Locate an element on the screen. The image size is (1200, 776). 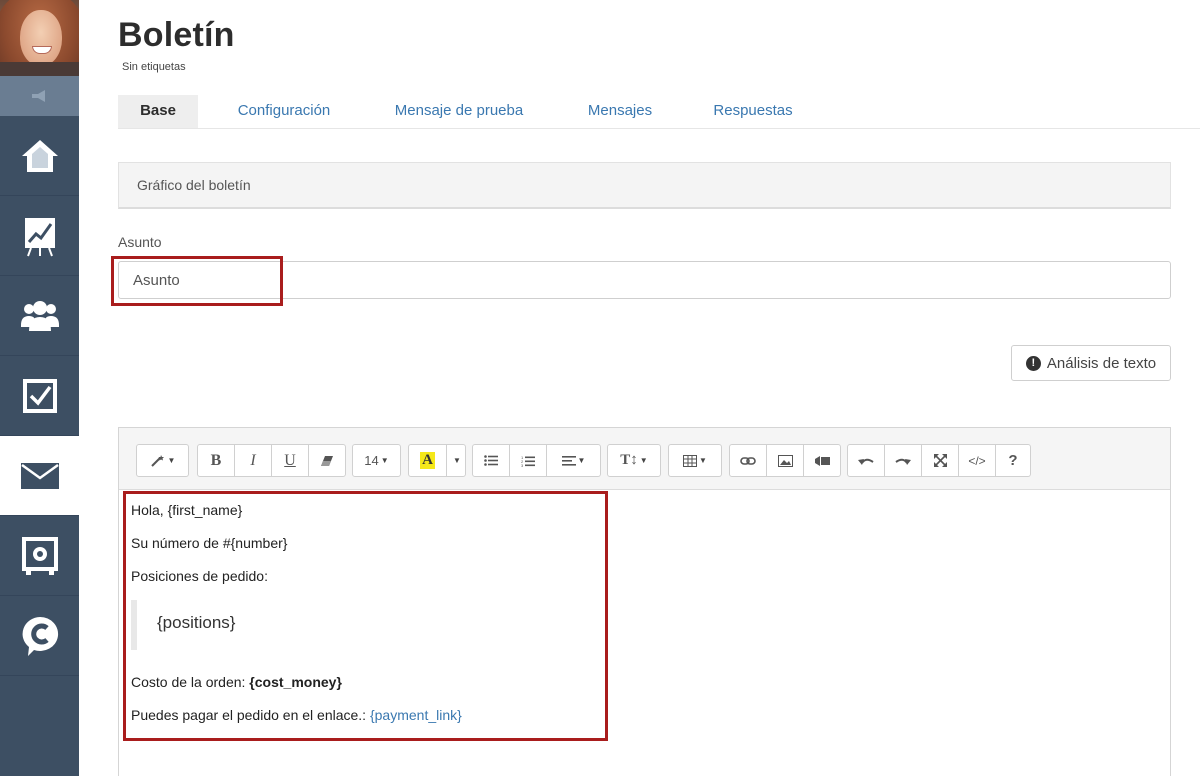
safe-icon is located at coordinates (39, 555).